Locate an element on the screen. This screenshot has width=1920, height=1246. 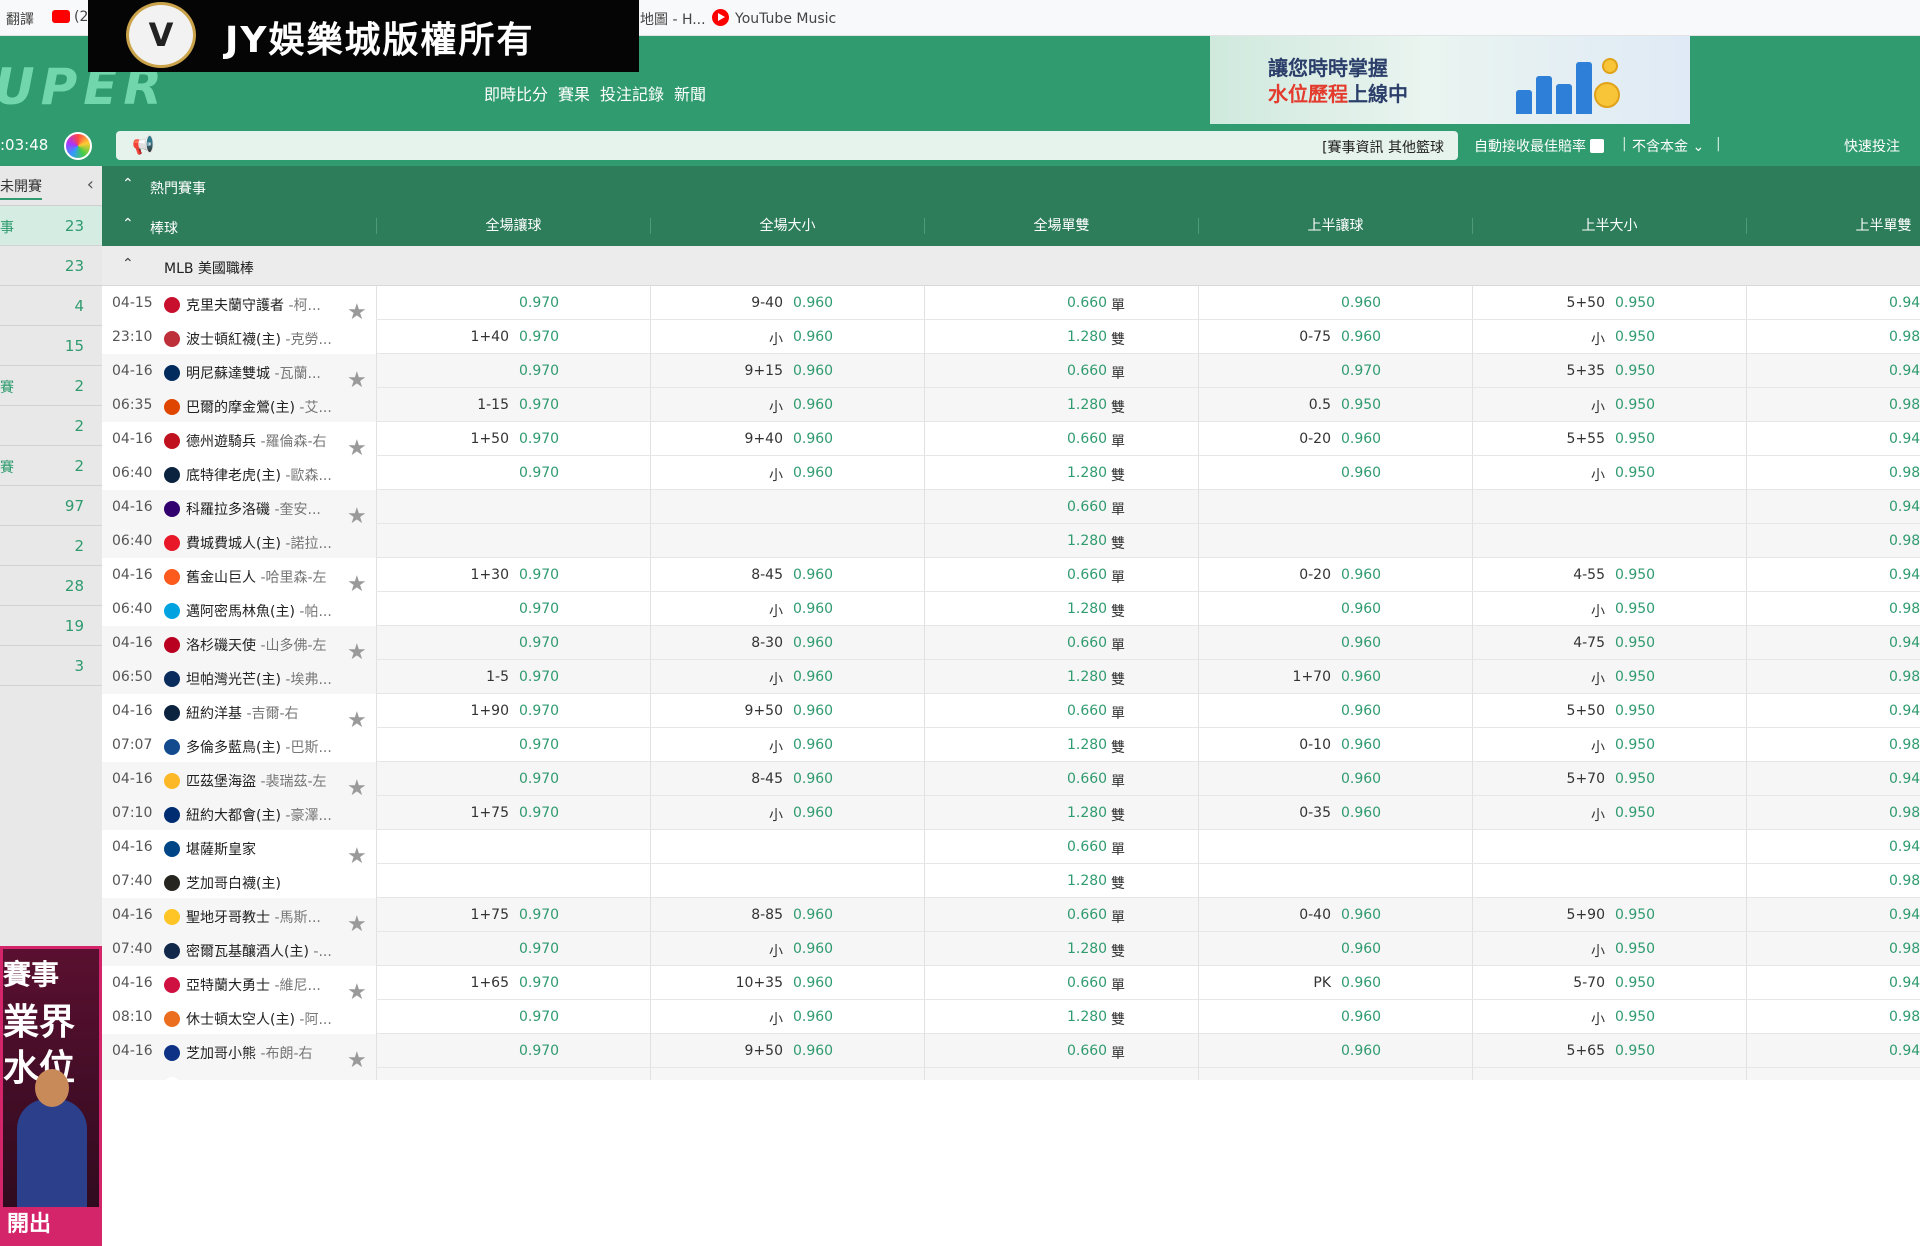
odds-cell: 5+50 0.950 is located at coordinates (1609, 303).